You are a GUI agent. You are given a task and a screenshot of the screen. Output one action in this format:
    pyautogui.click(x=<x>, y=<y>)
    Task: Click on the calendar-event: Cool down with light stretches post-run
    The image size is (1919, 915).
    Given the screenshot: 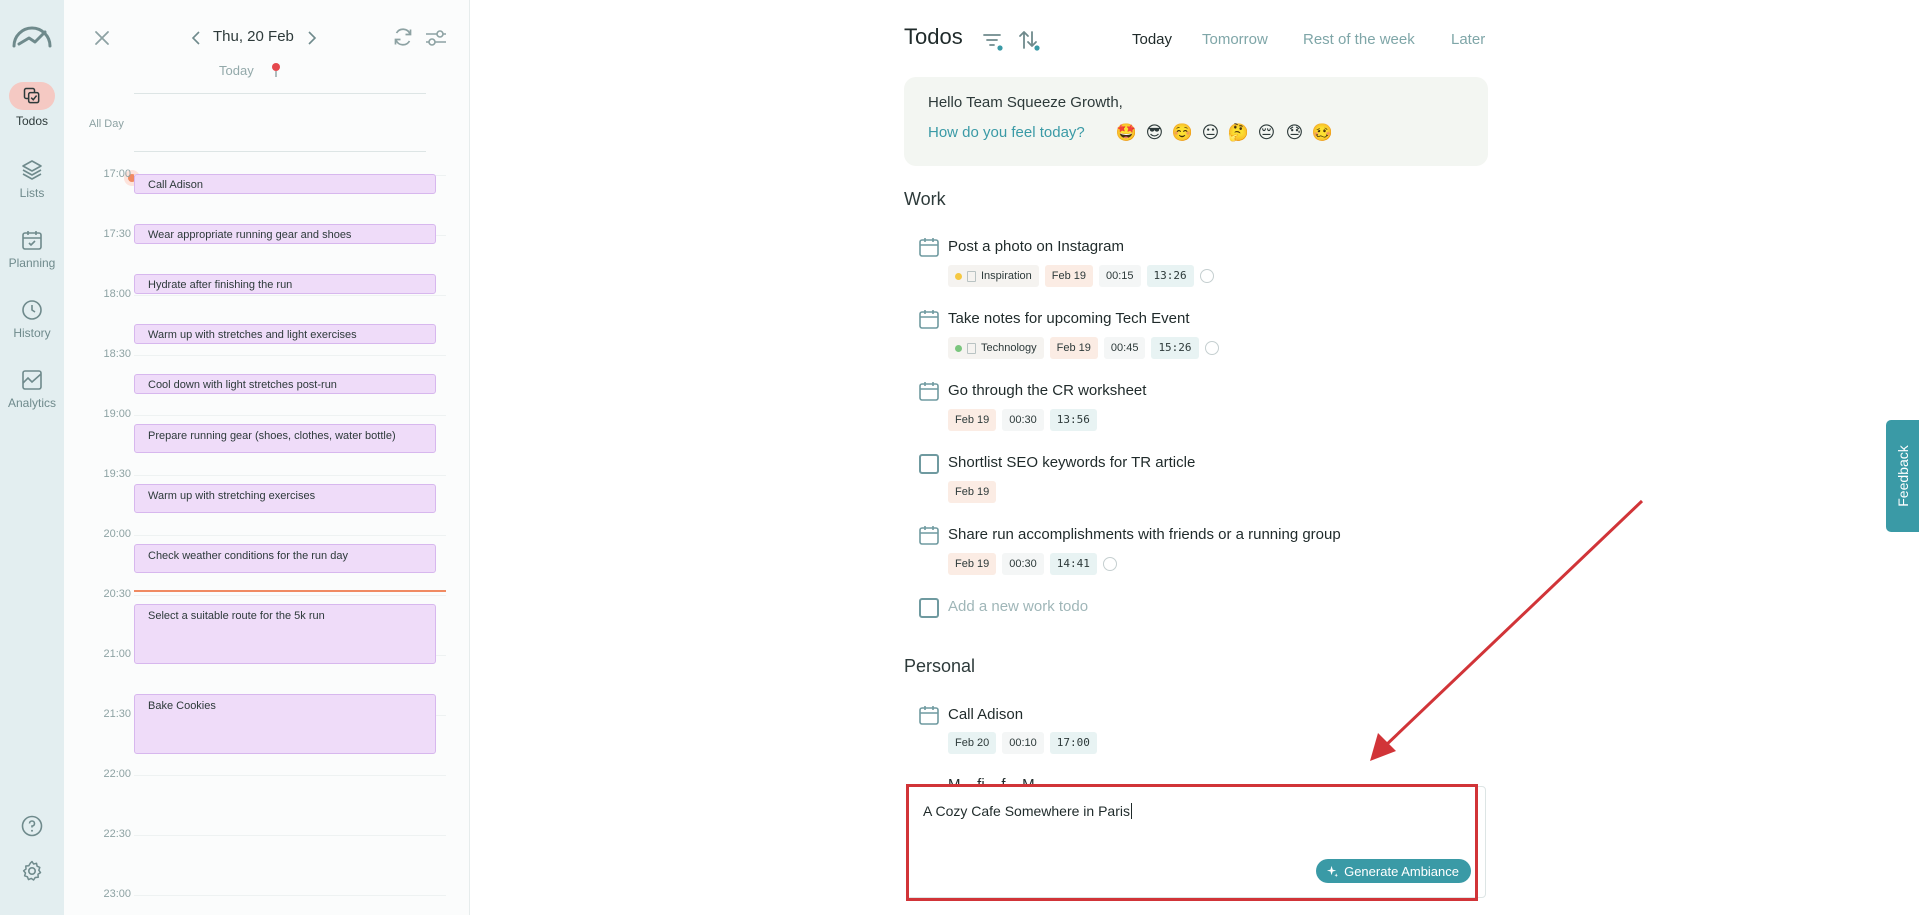 What is the action you would take?
    pyautogui.click(x=285, y=384)
    